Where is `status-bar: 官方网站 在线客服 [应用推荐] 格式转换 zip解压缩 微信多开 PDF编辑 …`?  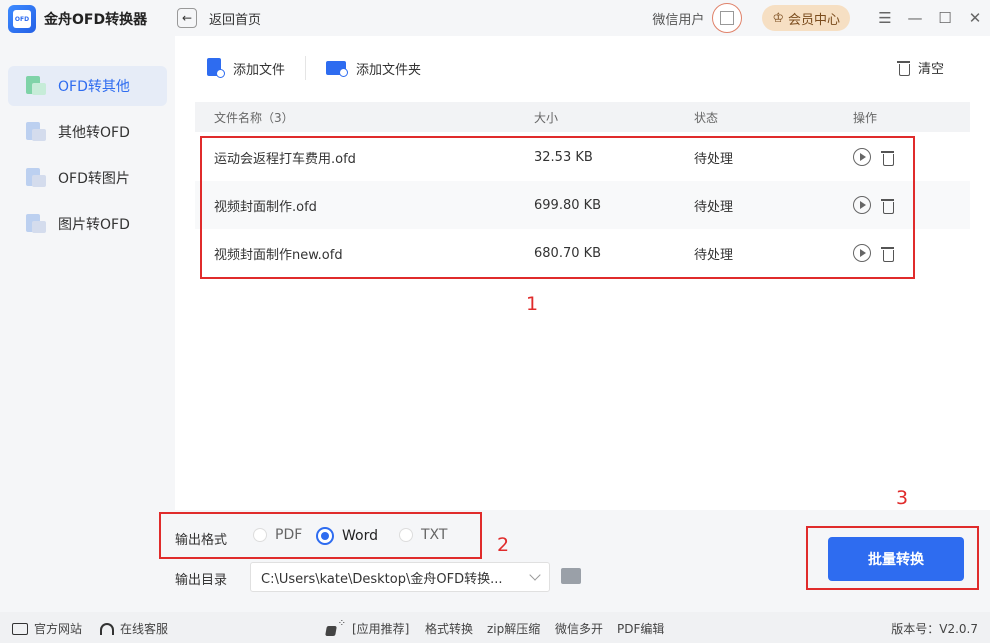
status-bar: 官方网站 在线客服 [应用推荐] 格式转换 zip解压缩 微信多开 PDF编辑 … is located at coordinates (495, 627).